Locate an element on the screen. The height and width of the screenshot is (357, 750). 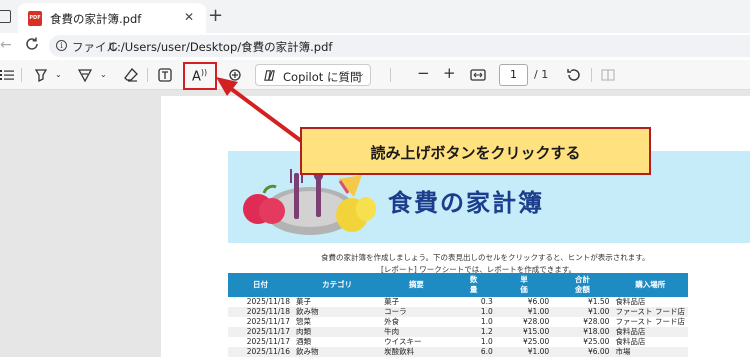
address-bar: i ファイル C:/Users/user/Desktop/食費の家計簿.pdf is located at coordinates (399, 46).